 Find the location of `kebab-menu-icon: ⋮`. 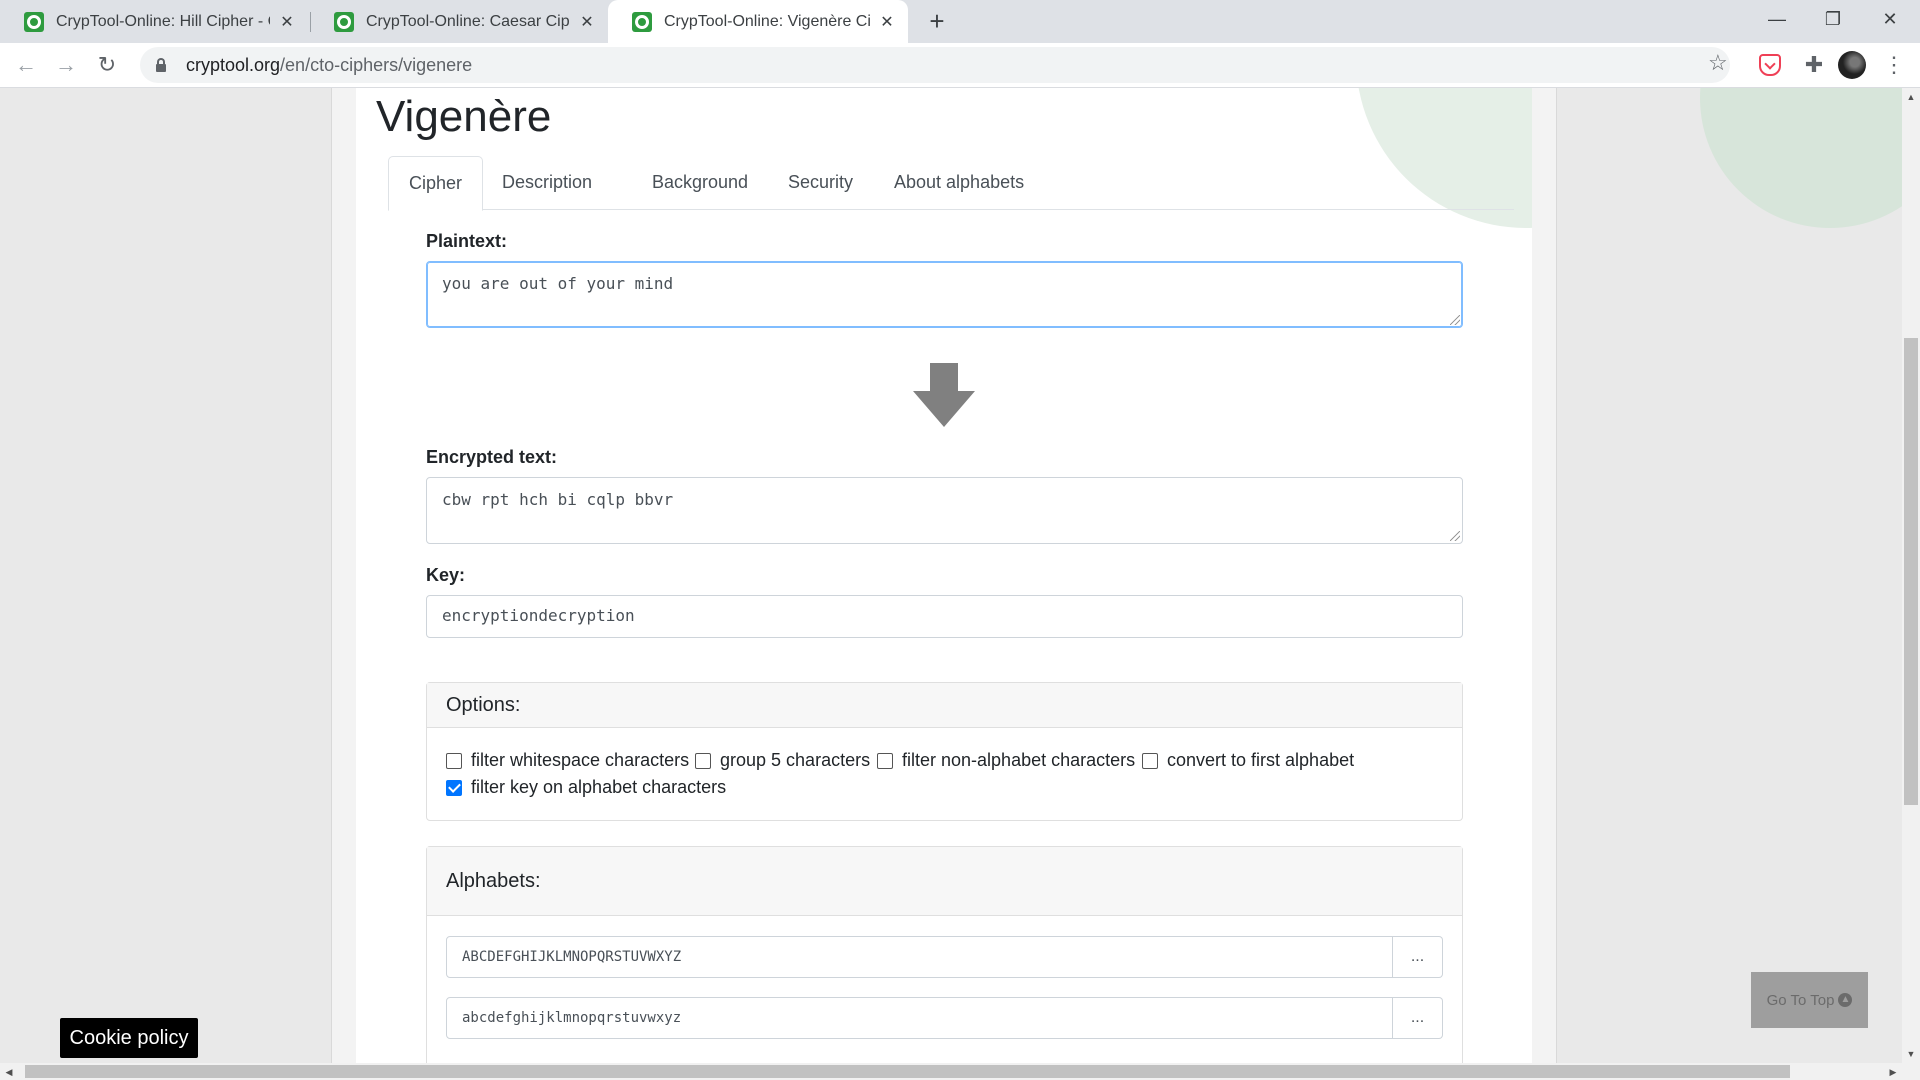

kebab-menu-icon: ⋮ is located at coordinates (1894, 65).